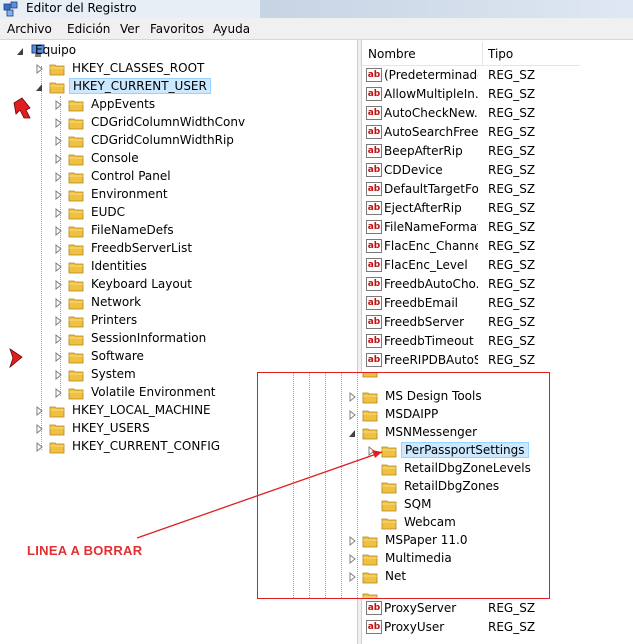 The width and height of the screenshot is (633, 644). What do you see at coordinates (465, 505) in the screenshot?
I see `tree-node-overlay: SQM` at bounding box center [465, 505].